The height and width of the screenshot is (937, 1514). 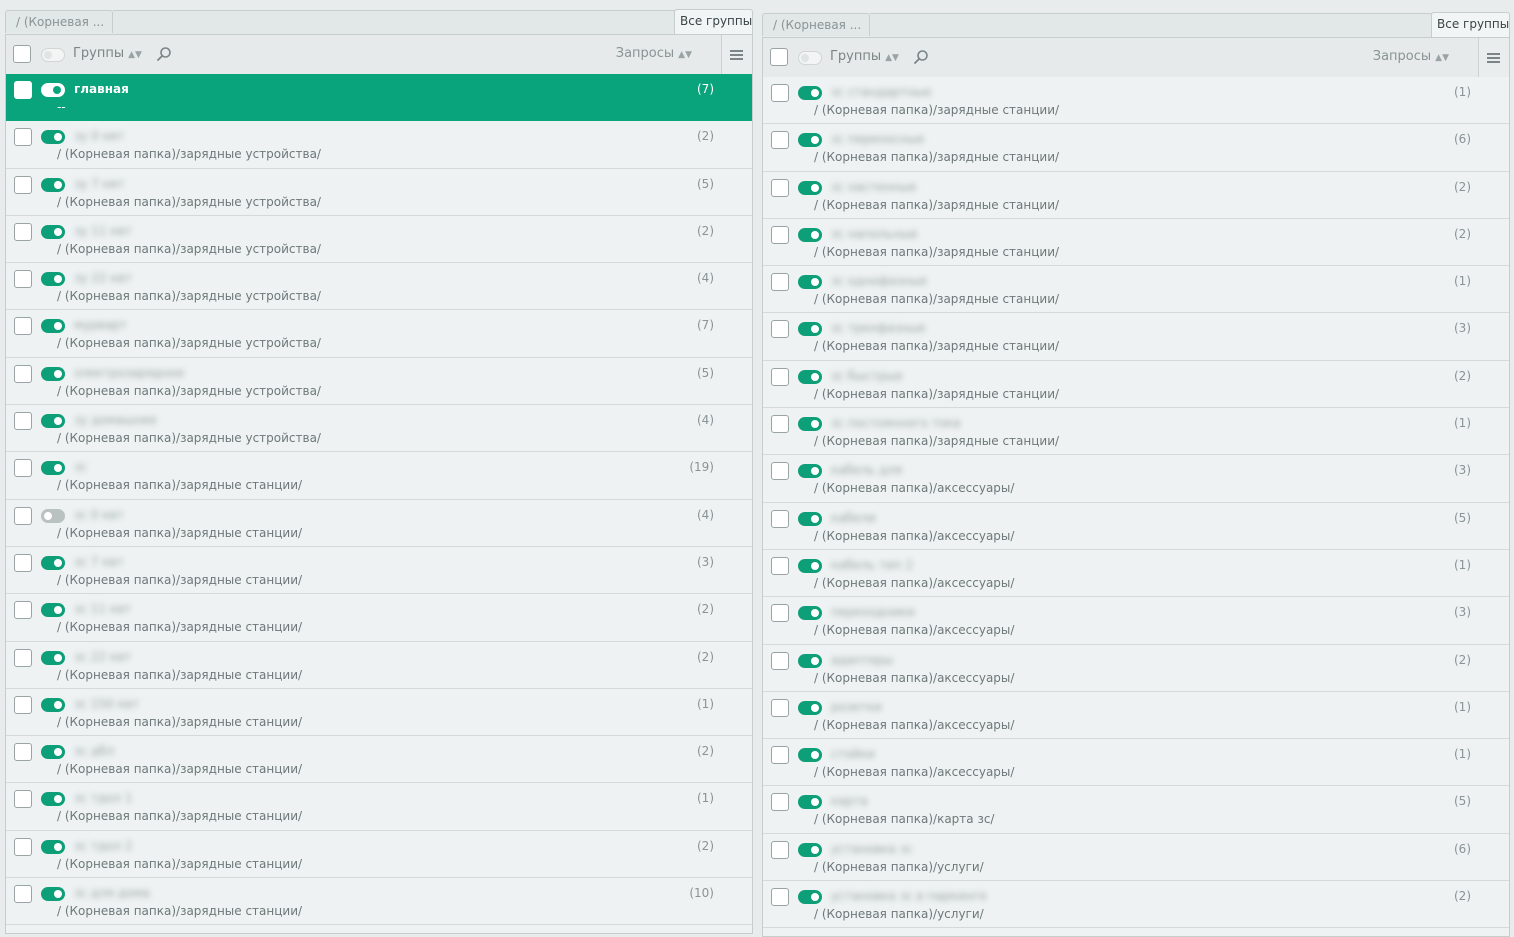 What do you see at coordinates (878, 328) in the screenshot?
I see `group-name: зс трехфазные` at bounding box center [878, 328].